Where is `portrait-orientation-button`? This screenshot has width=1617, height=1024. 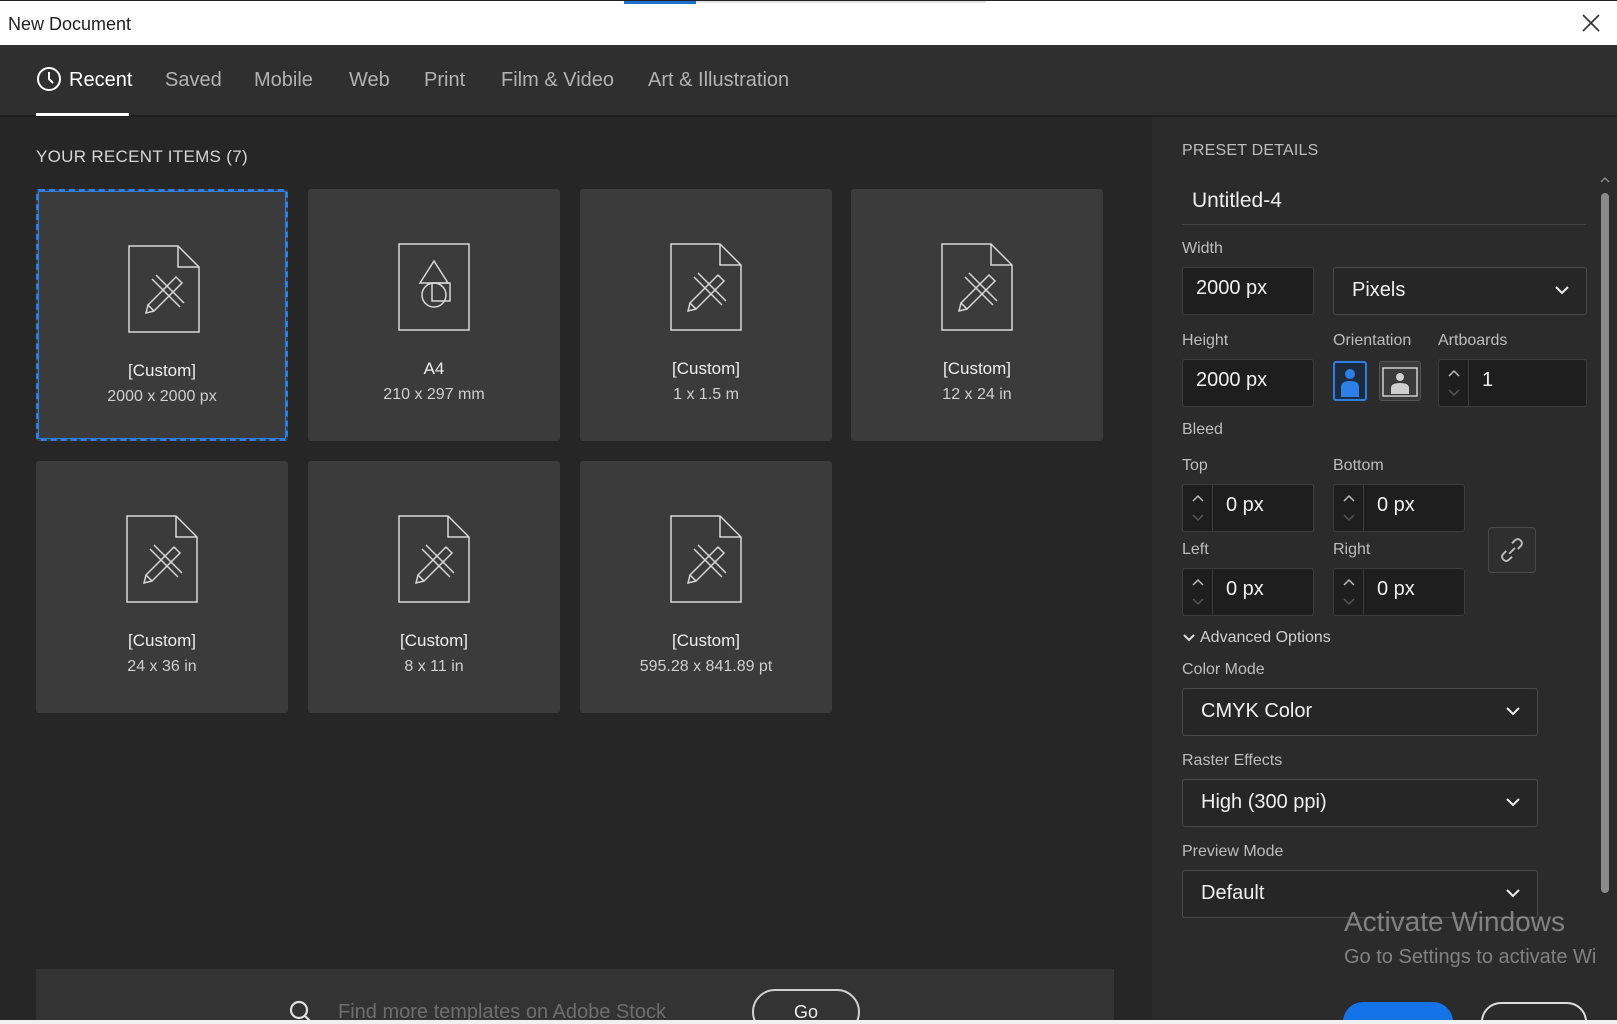
portrait-orientation-button is located at coordinates (1350, 381).